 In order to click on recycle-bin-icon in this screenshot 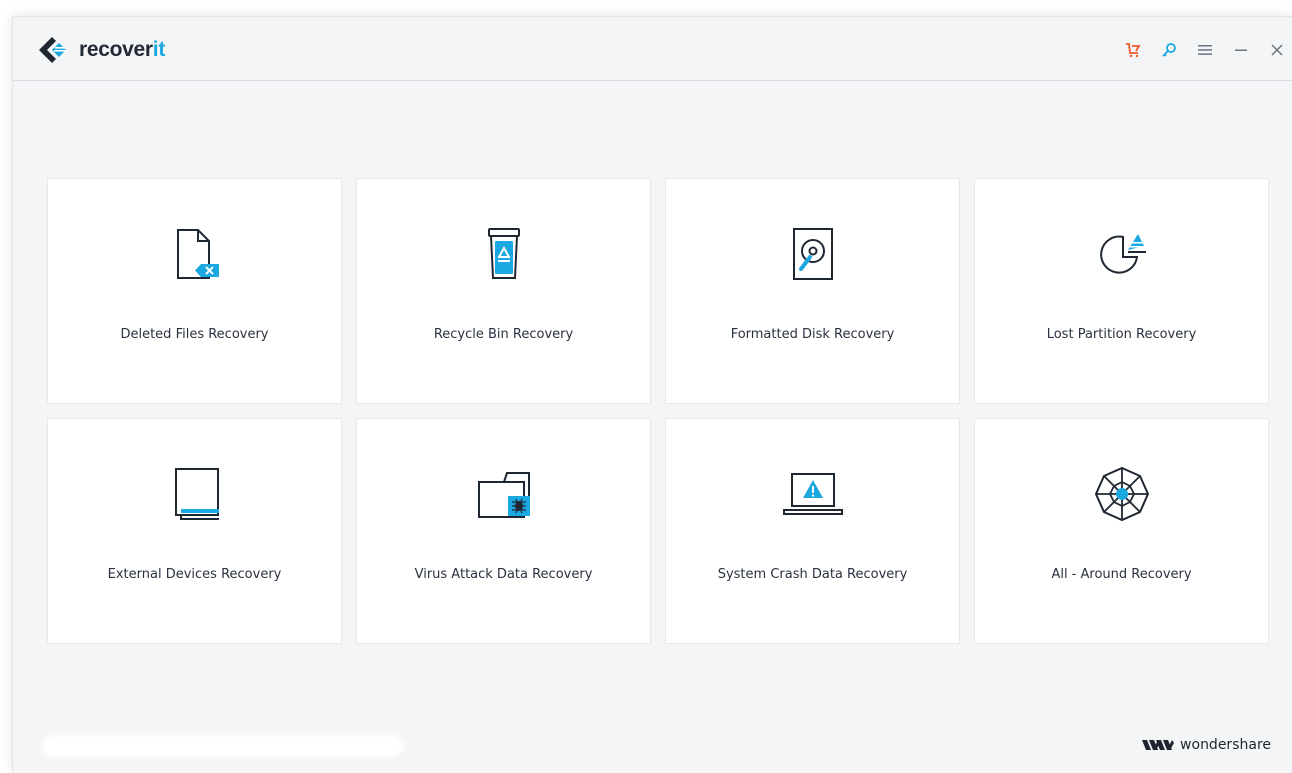, I will do `click(504, 254)`.